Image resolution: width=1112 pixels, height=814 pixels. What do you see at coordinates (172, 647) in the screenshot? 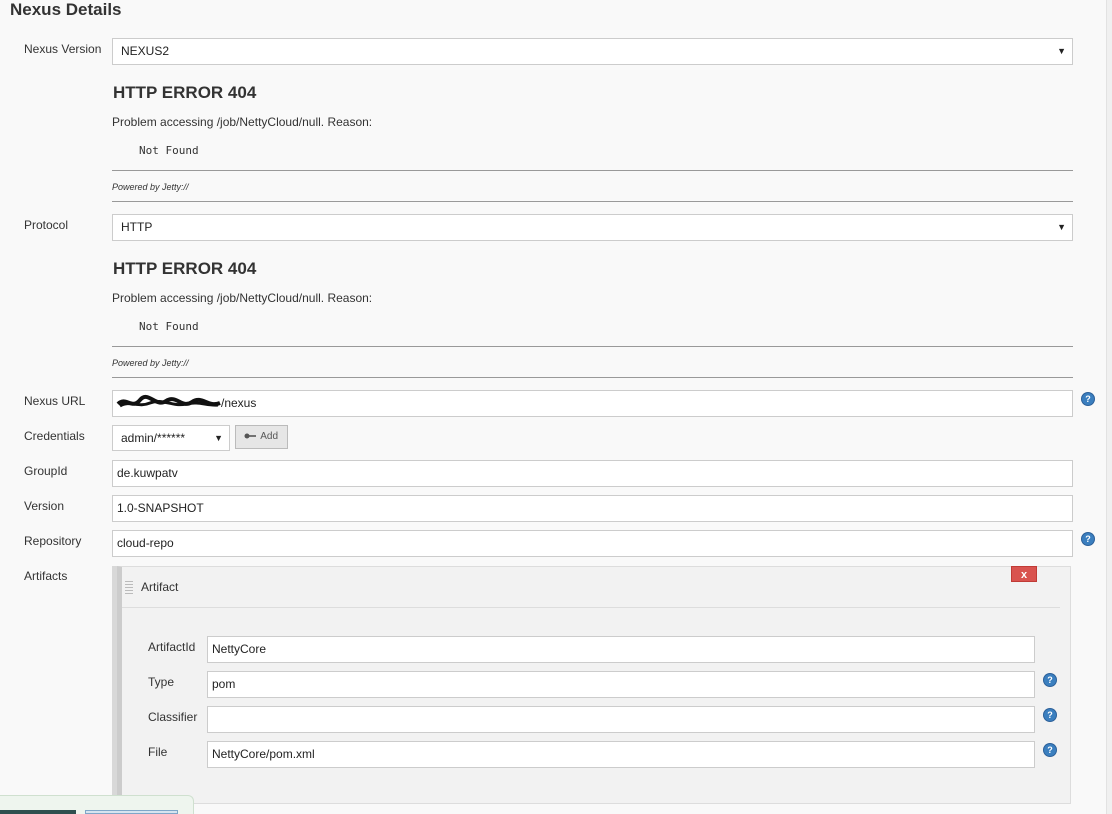
I see `artifact-id-label: ArtifactId` at bounding box center [172, 647].